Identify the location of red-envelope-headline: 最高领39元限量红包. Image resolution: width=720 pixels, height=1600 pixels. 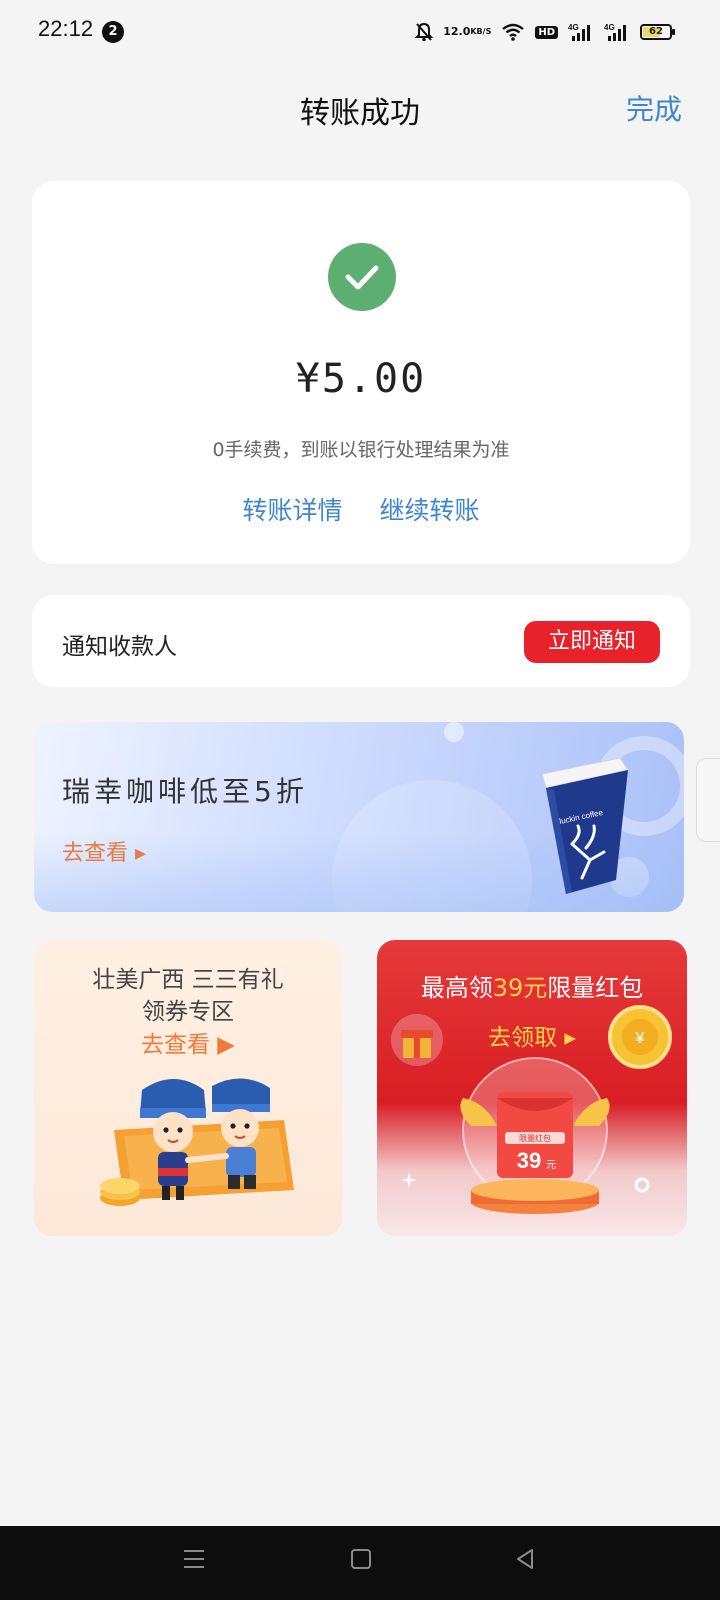
(532, 985).